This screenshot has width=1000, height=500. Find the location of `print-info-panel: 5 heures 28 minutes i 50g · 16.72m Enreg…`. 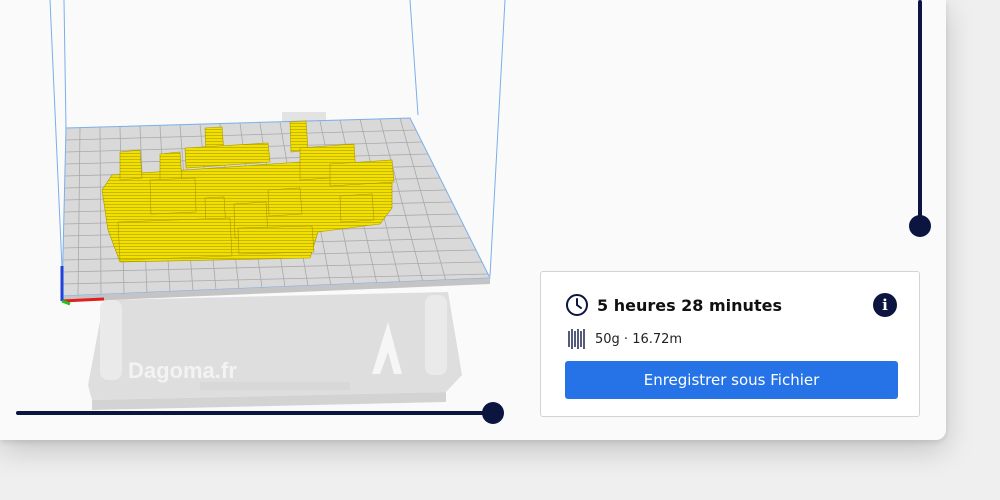

print-info-panel: 5 heures 28 minutes i 50g · 16.72m Enreg… is located at coordinates (730, 344).